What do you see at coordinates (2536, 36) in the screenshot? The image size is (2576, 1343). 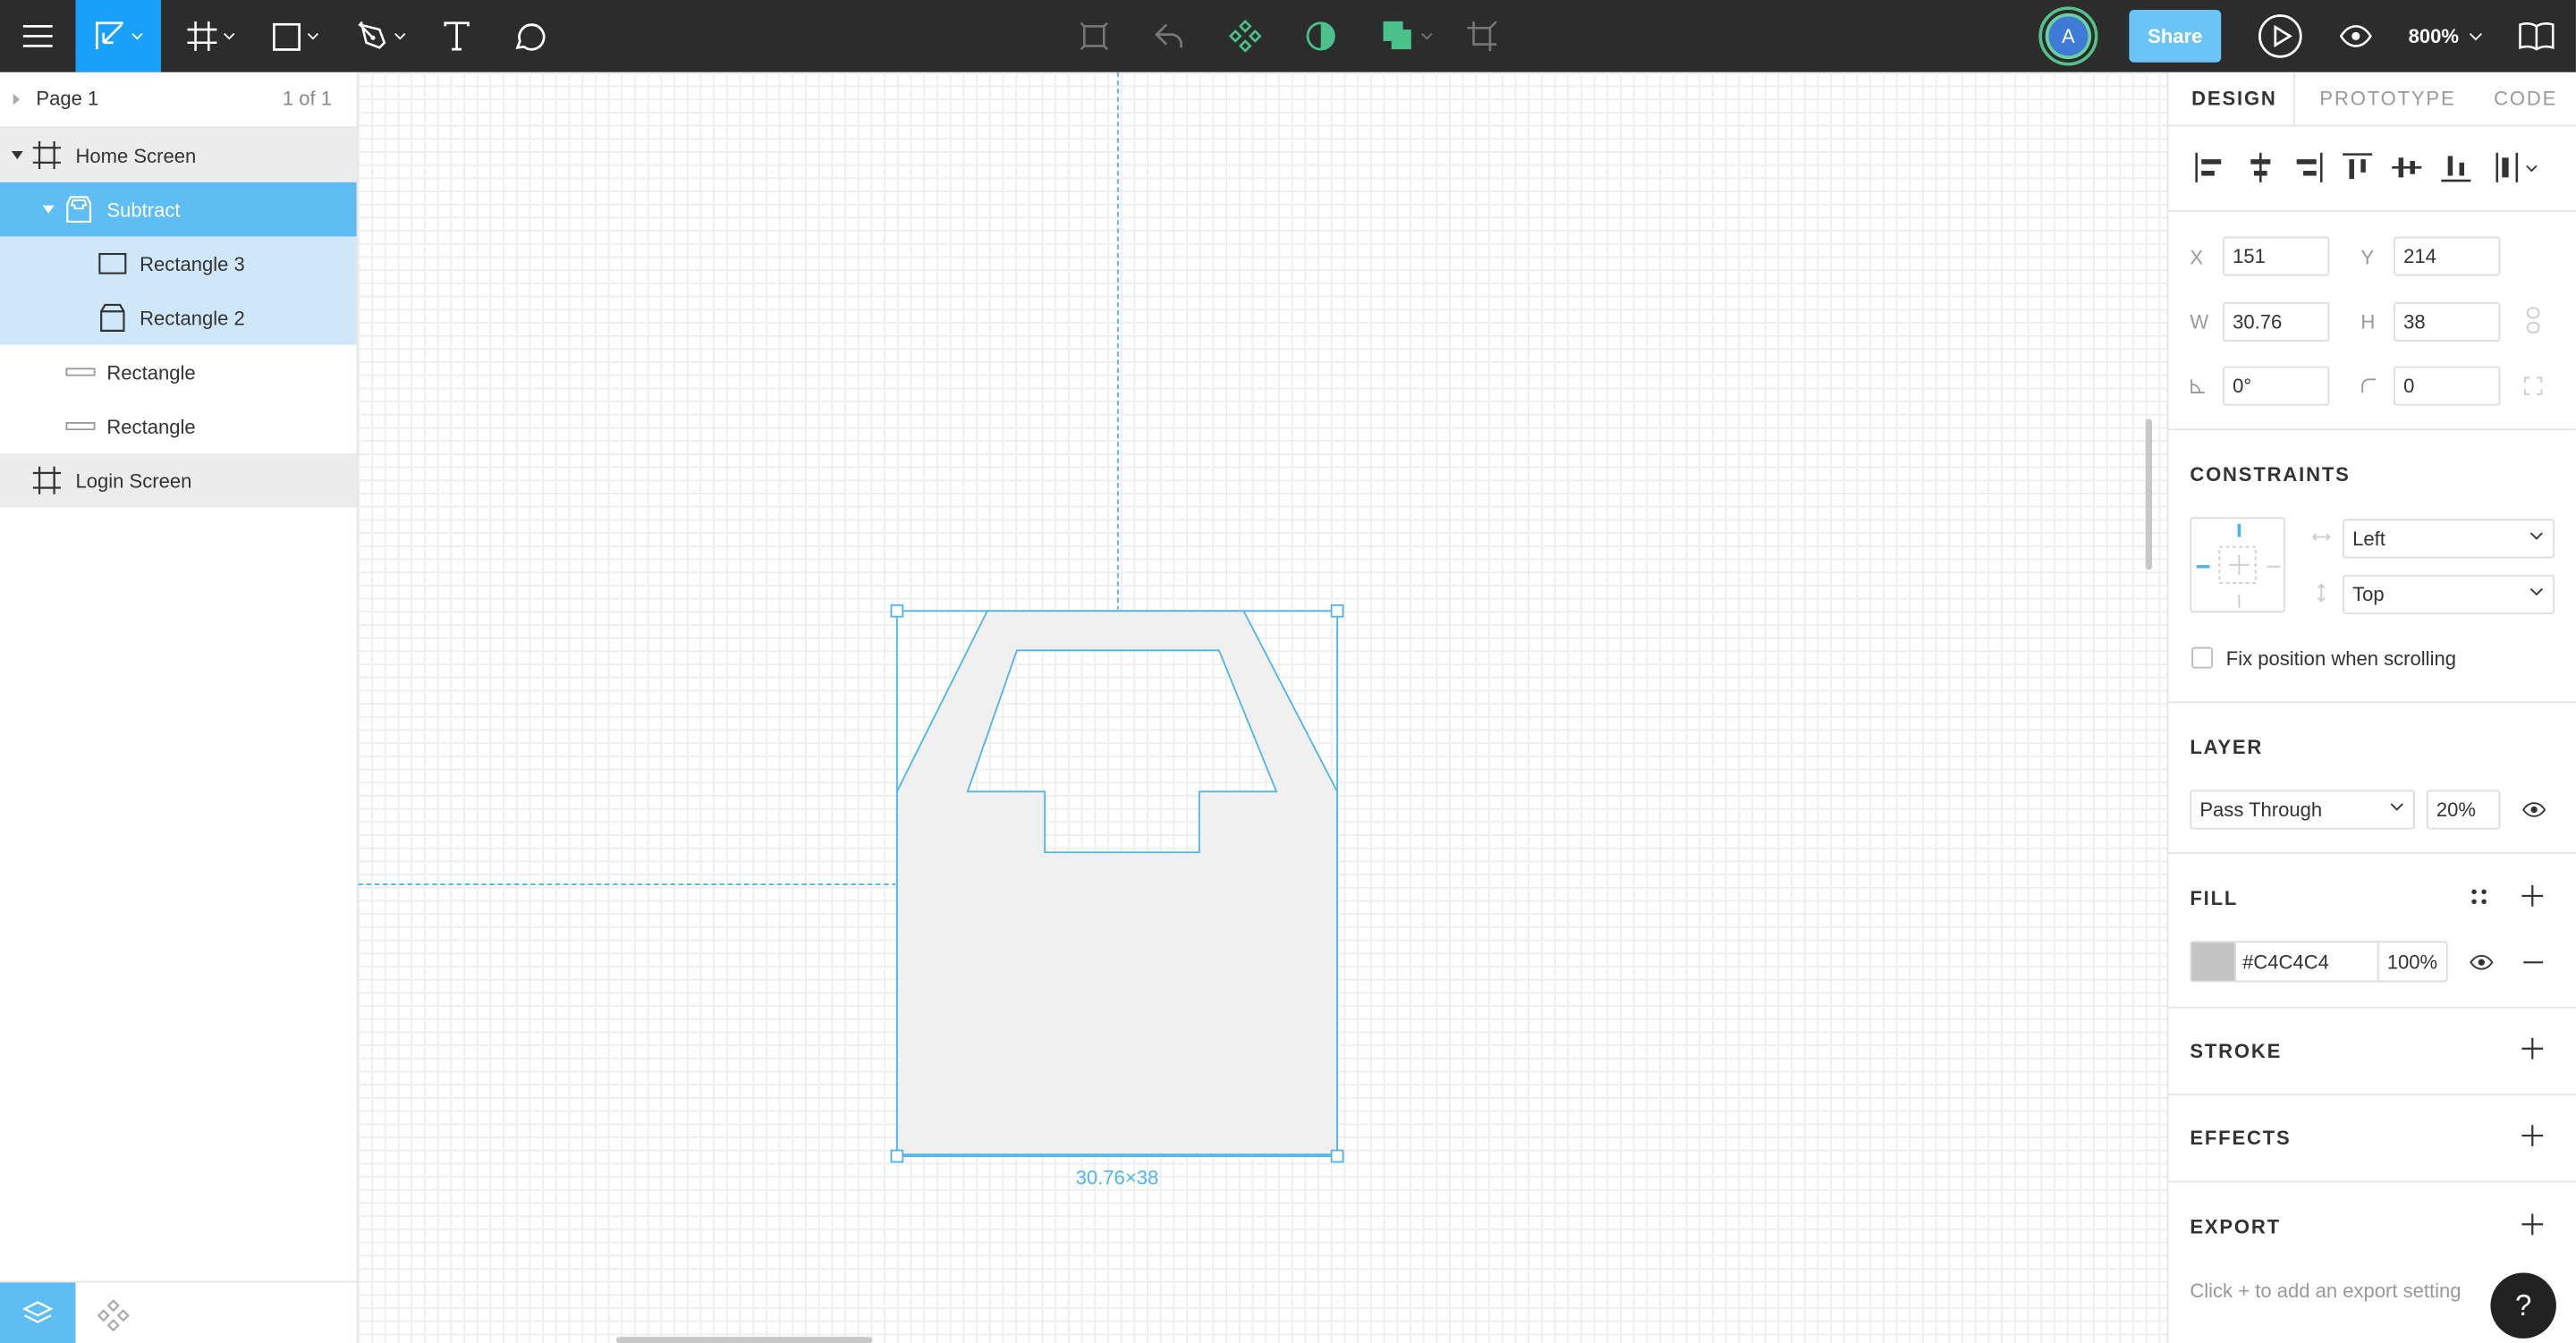 I see `library-button` at bounding box center [2536, 36].